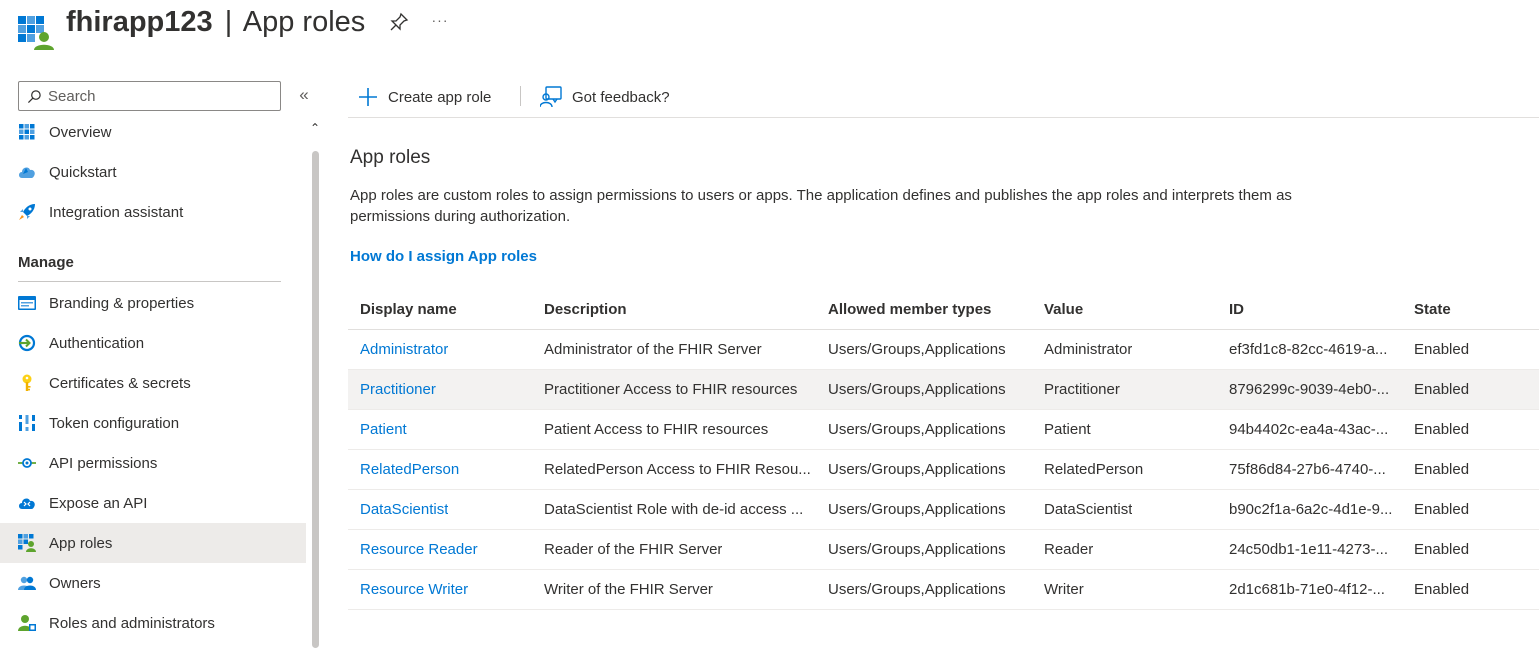 This screenshot has width=1539, height=648. I want to click on sidebar-item-label: API permissions, so click(103, 463).